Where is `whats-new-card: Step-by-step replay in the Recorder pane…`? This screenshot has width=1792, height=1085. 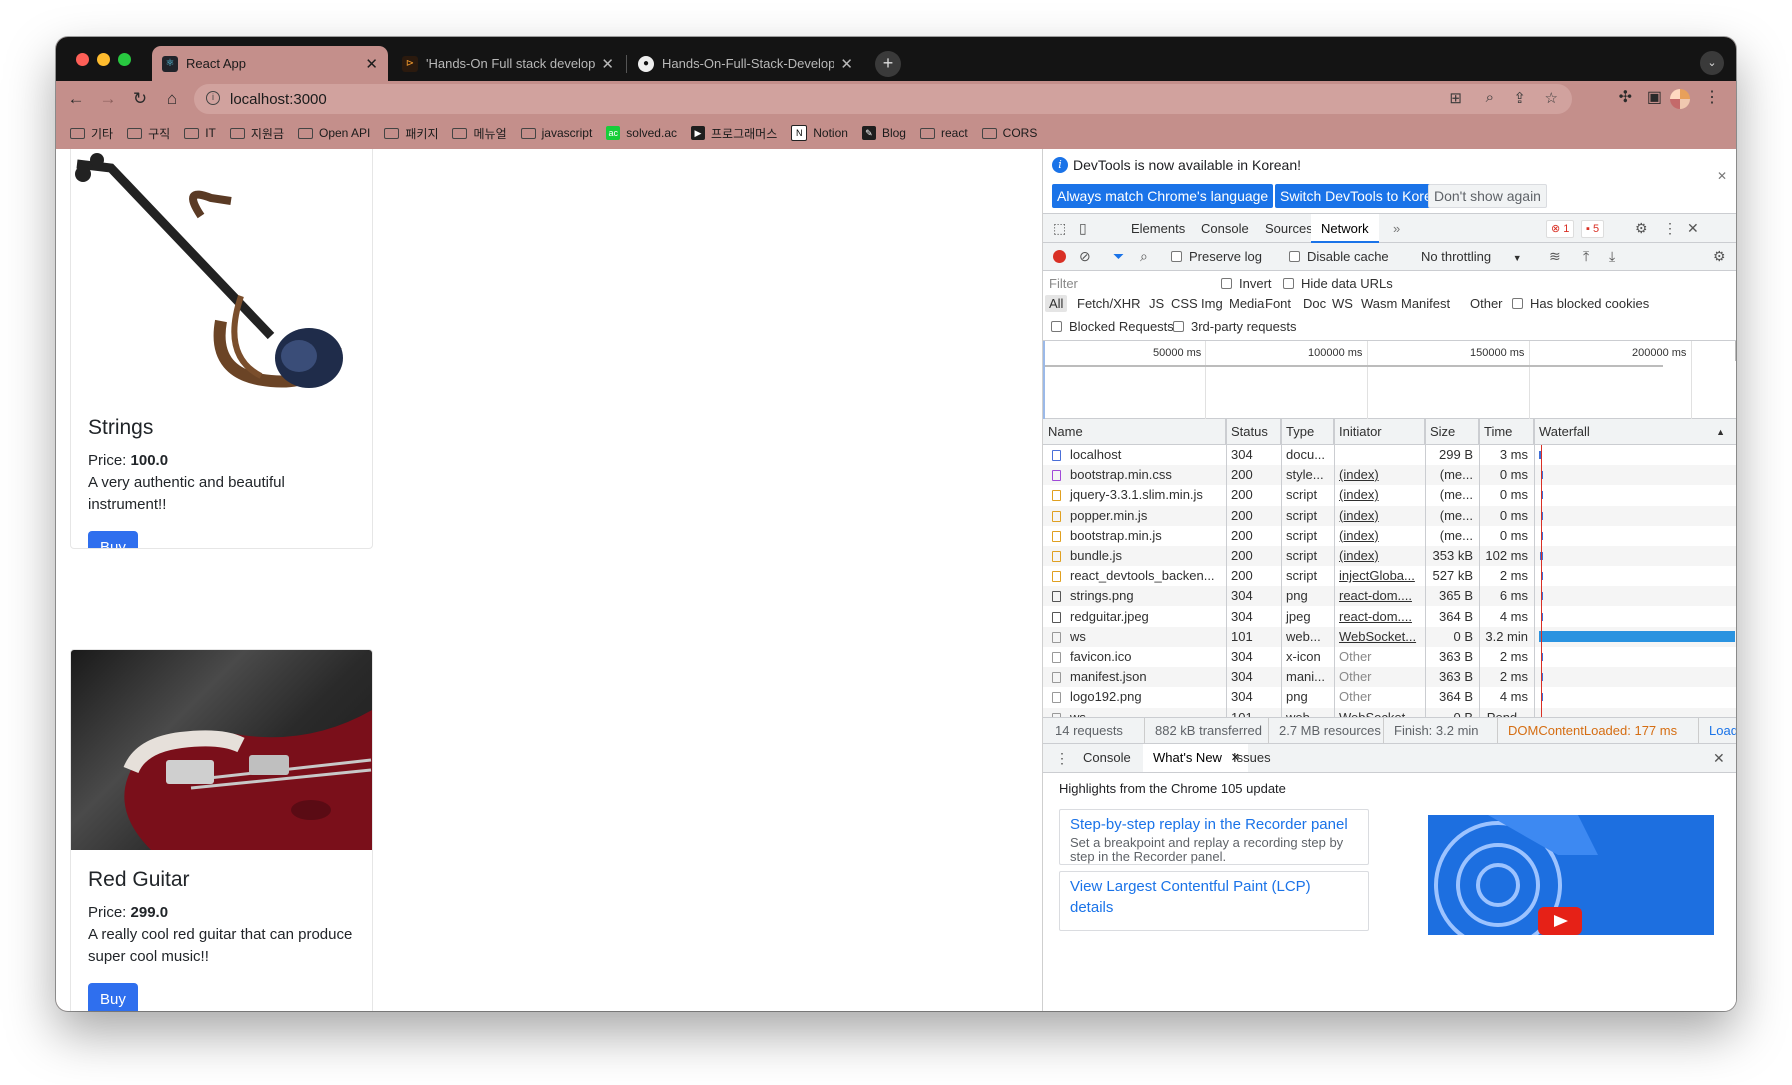 whats-new-card: Step-by-step replay in the Recorder pane… is located at coordinates (1214, 837).